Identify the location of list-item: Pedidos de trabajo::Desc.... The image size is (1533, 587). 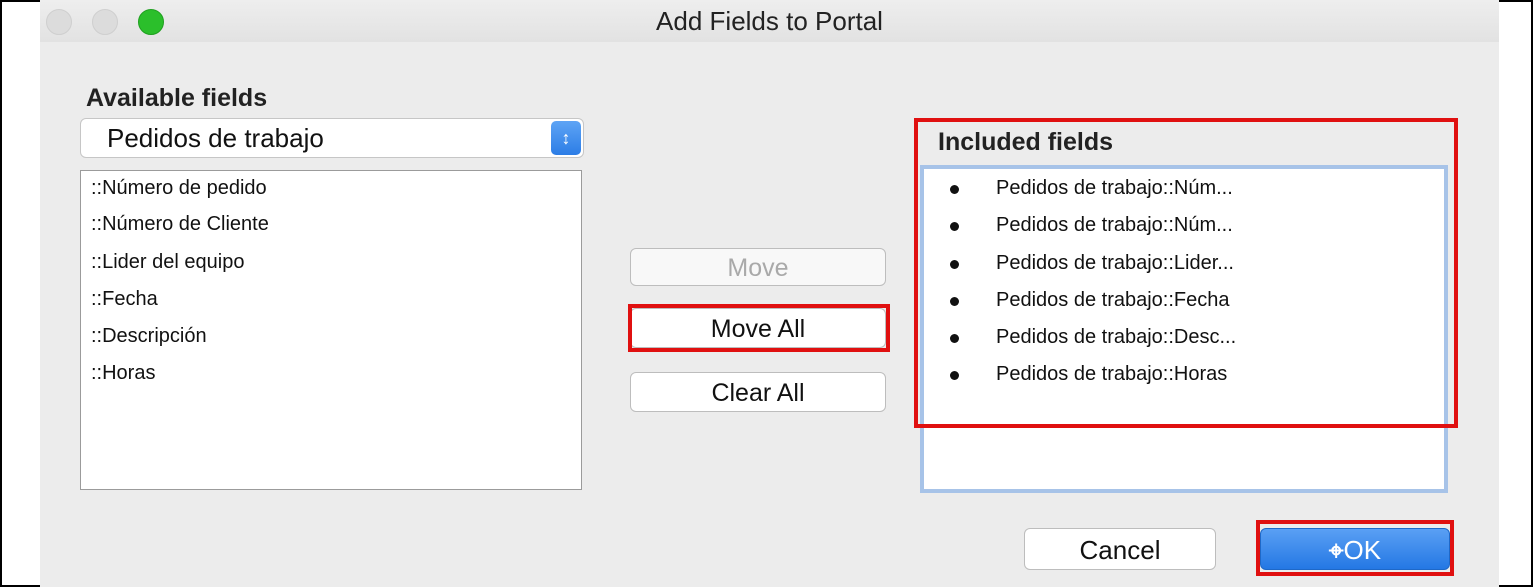
(1116, 337).